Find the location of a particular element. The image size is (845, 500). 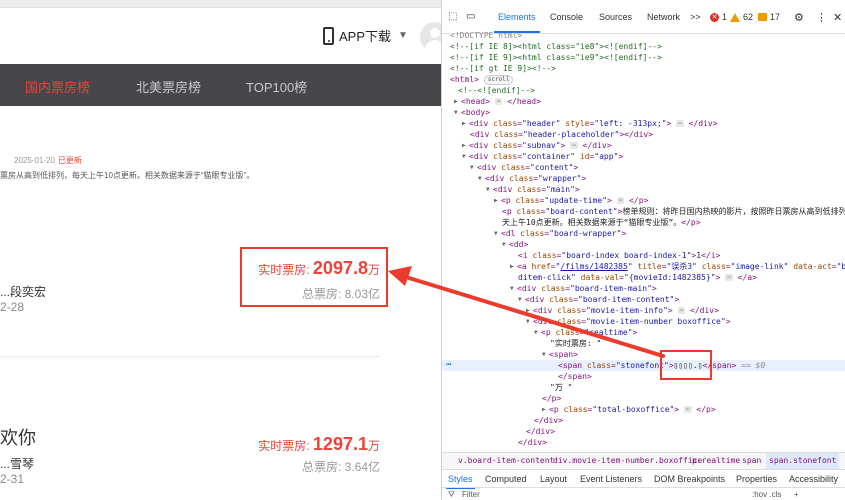

breadcrumb-item: v.board-item-content is located at coordinates (506, 461).